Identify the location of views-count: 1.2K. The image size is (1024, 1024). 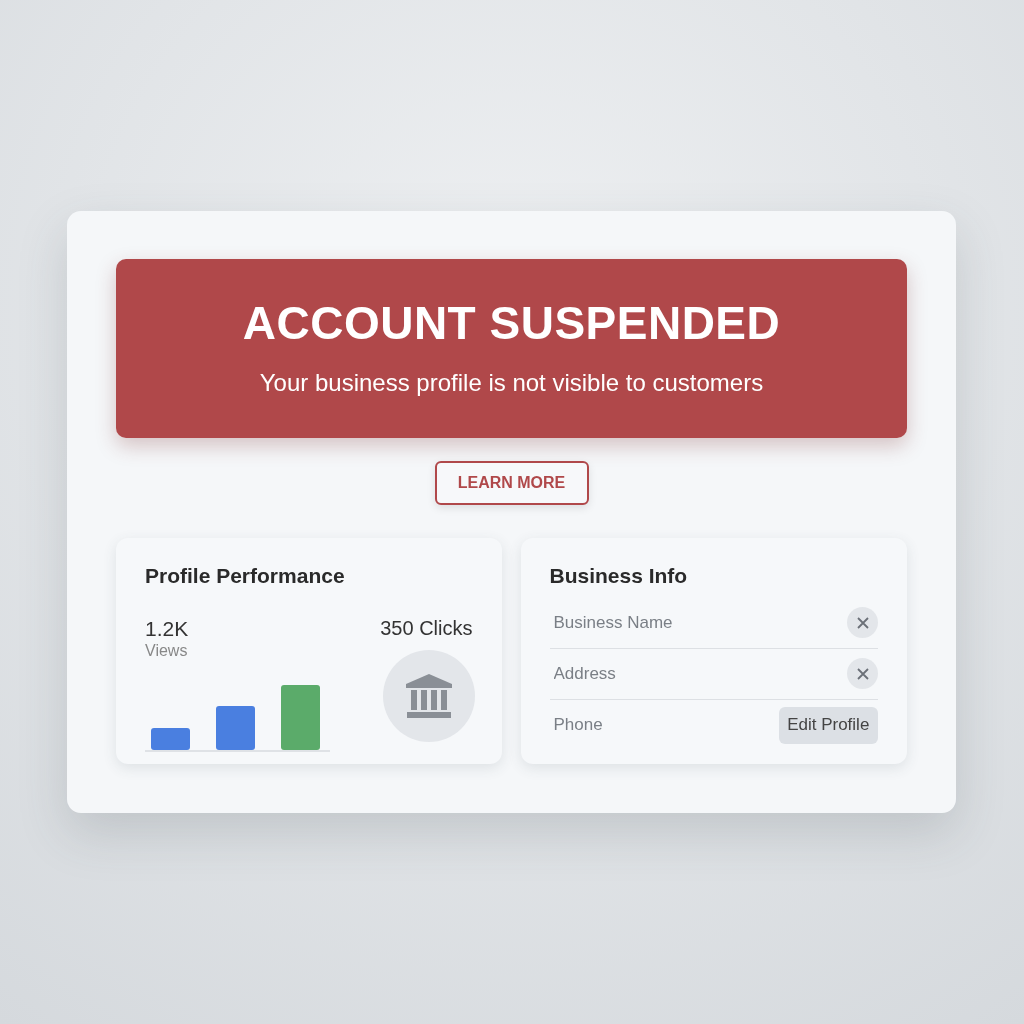
(167, 628).